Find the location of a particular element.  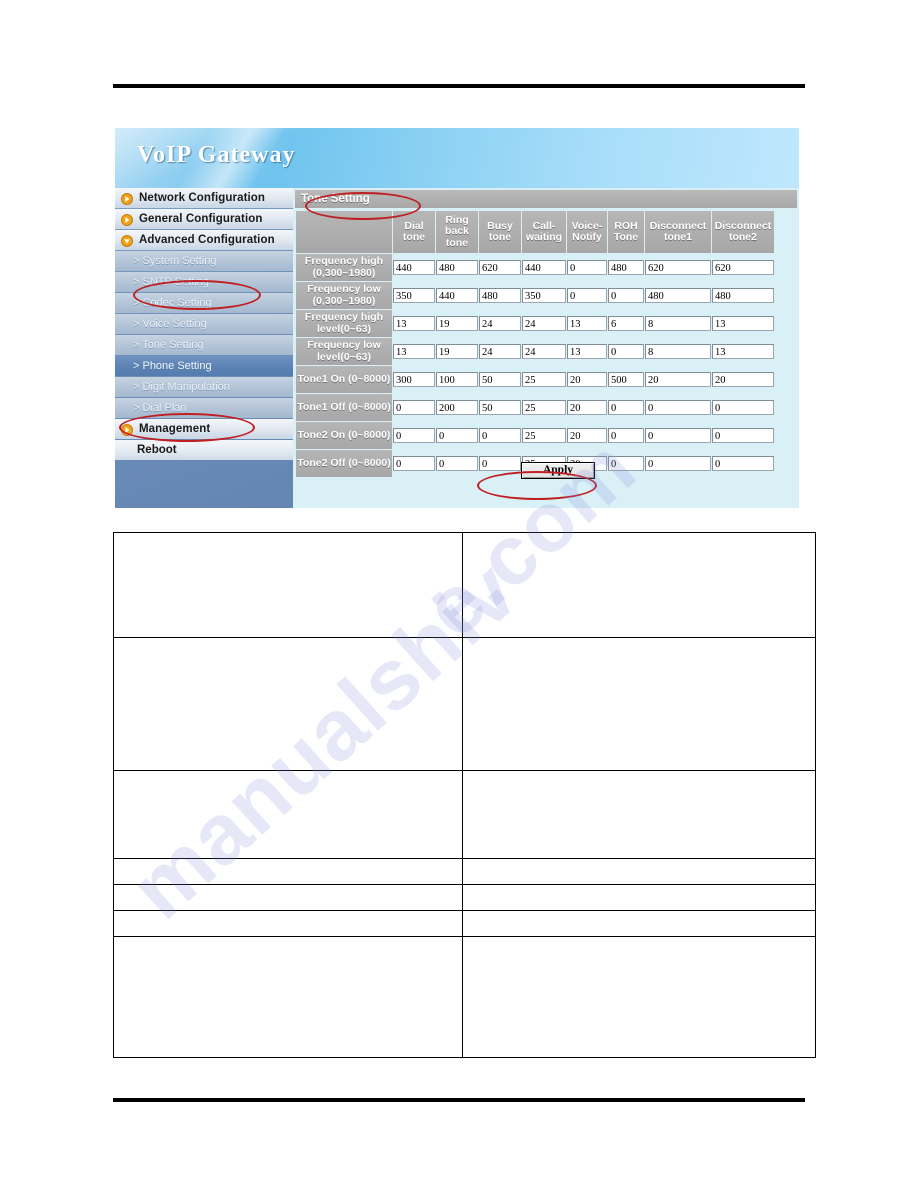

cell-freq-high-ring-back-tone: 480 is located at coordinates (457, 267).